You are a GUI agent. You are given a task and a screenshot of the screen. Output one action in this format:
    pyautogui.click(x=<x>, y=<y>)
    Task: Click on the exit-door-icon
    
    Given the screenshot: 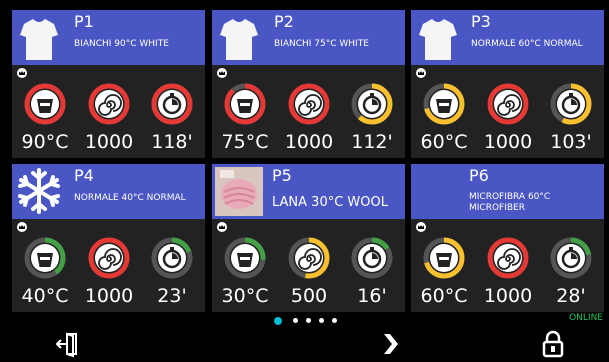 What is the action you would take?
    pyautogui.click(x=68, y=344)
    